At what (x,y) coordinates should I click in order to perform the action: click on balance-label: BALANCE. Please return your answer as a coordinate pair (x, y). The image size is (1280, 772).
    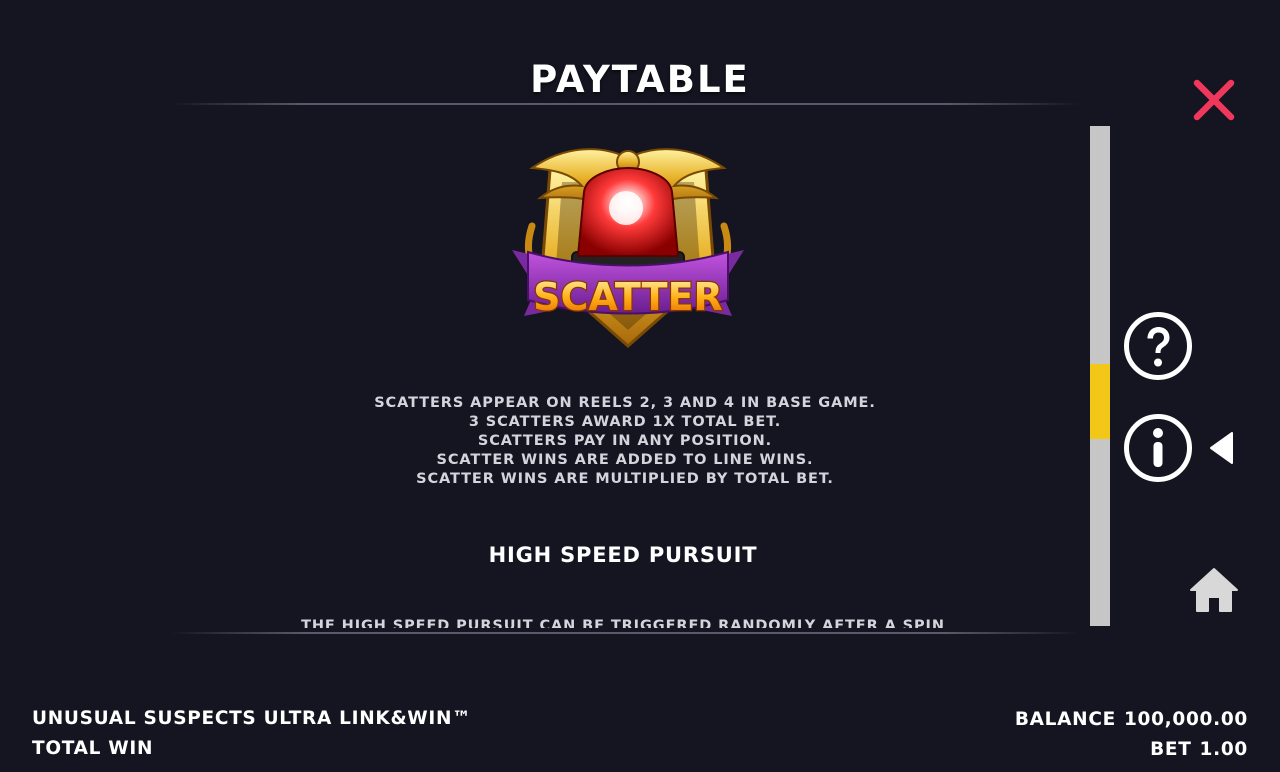
    Looking at the image, I should click on (1065, 719).